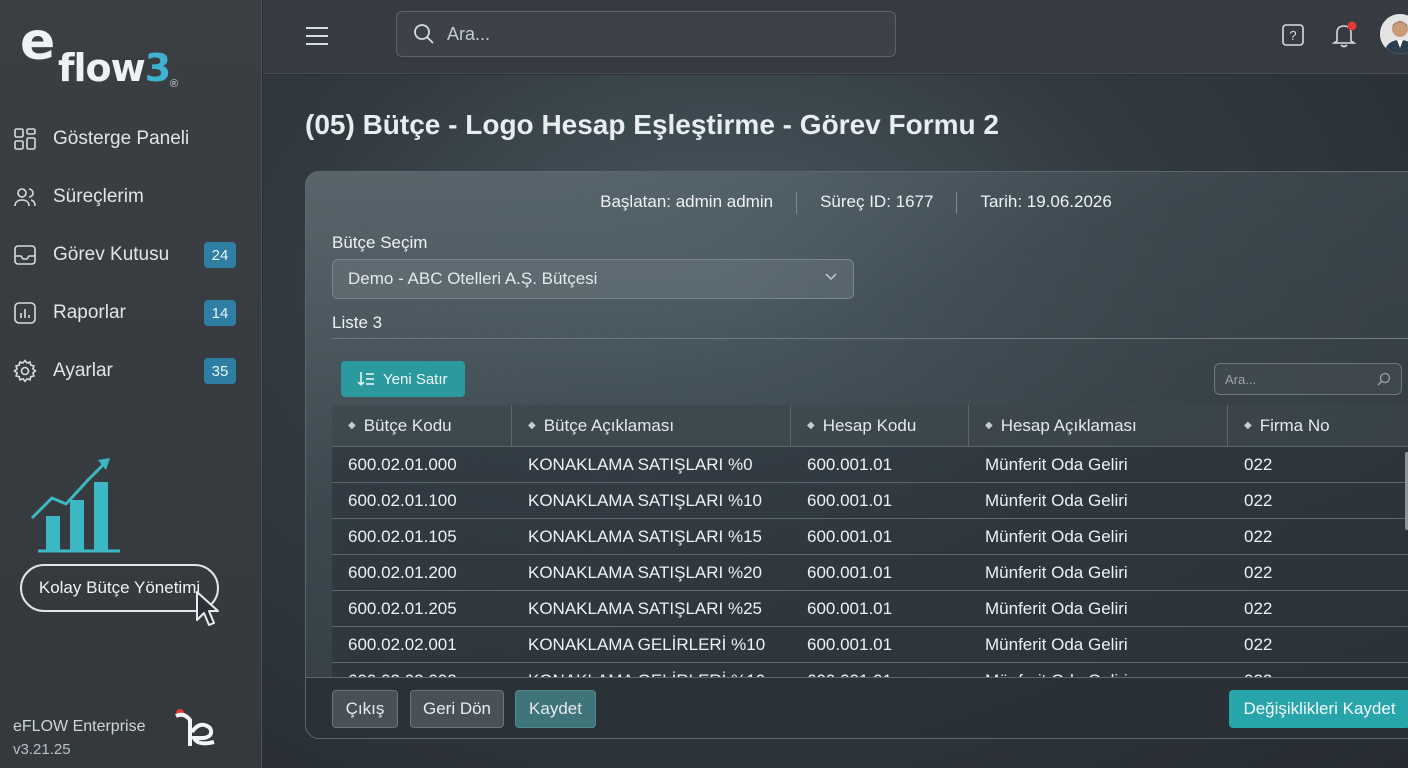  I want to click on reports-count-badge: 14, so click(220, 313).